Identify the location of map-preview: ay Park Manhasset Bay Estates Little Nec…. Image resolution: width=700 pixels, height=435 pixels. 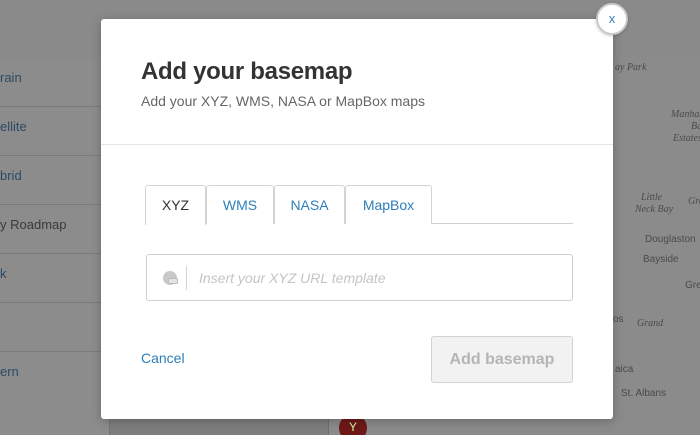
(656, 246).